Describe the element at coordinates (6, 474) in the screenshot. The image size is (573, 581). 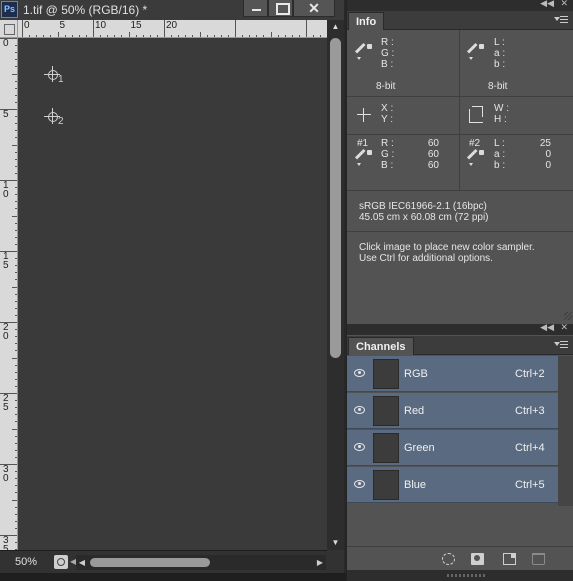
I see `ruler-label: 30` at that location.